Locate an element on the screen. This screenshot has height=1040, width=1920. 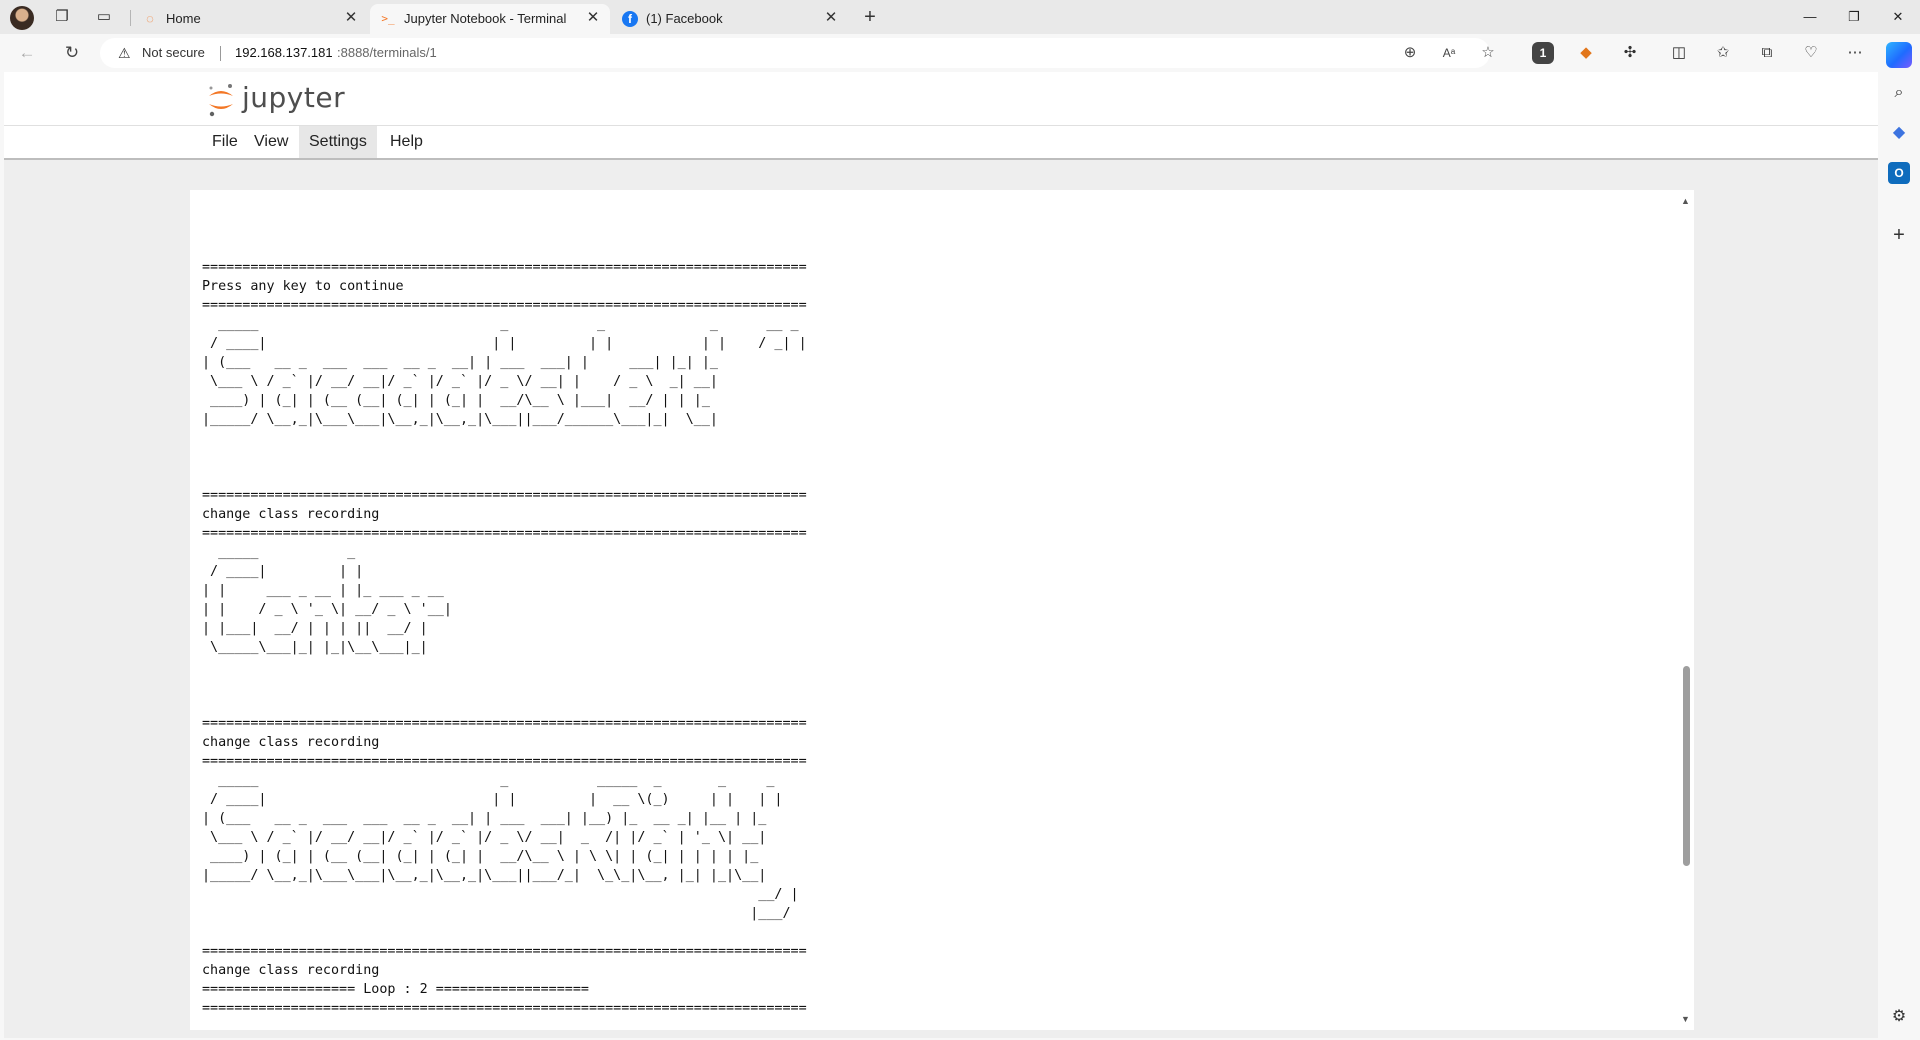
sidebar-settings-gear-icon: ⚙ is located at coordinates (1899, 1017).